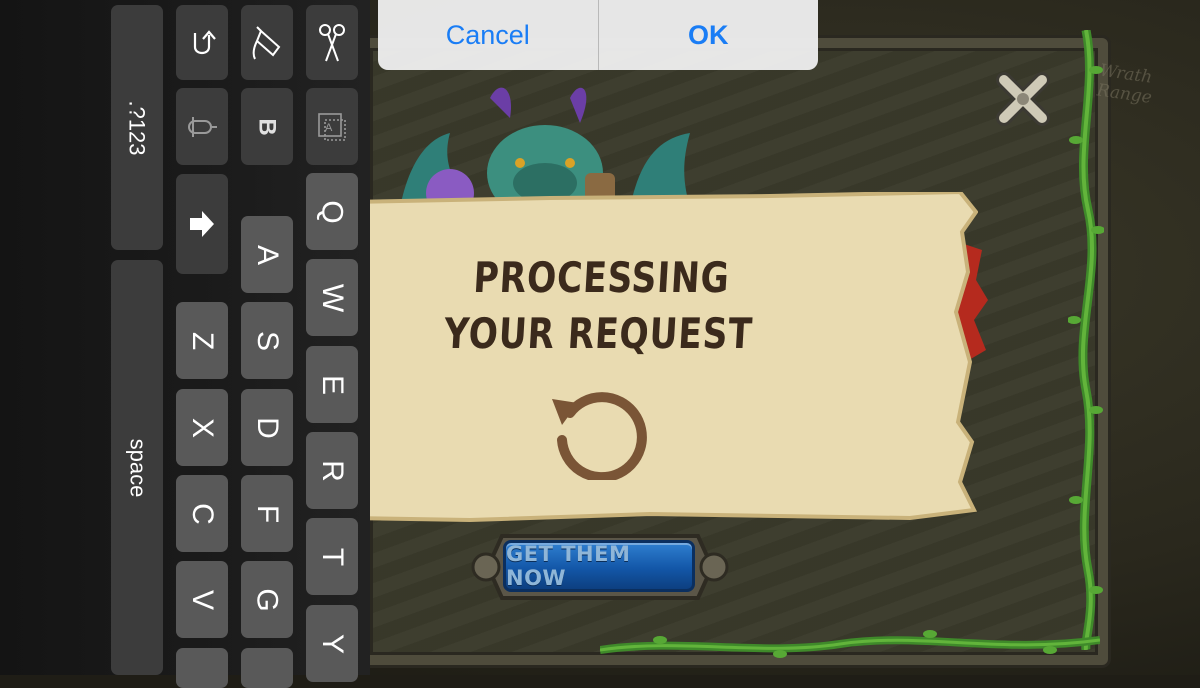 The width and height of the screenshot is (1200, 688). What do you see at coordinates (137, 467) in the screenshot?
I see `key-space: space` at bounding box center [137, 467].